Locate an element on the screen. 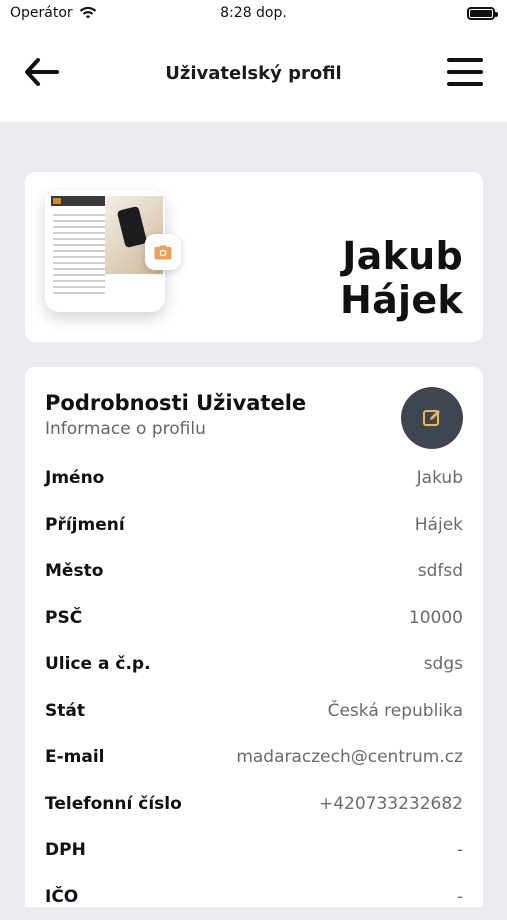 This screenshot has width=507, height=920. camera-icon is located at coordinates (163, 252).